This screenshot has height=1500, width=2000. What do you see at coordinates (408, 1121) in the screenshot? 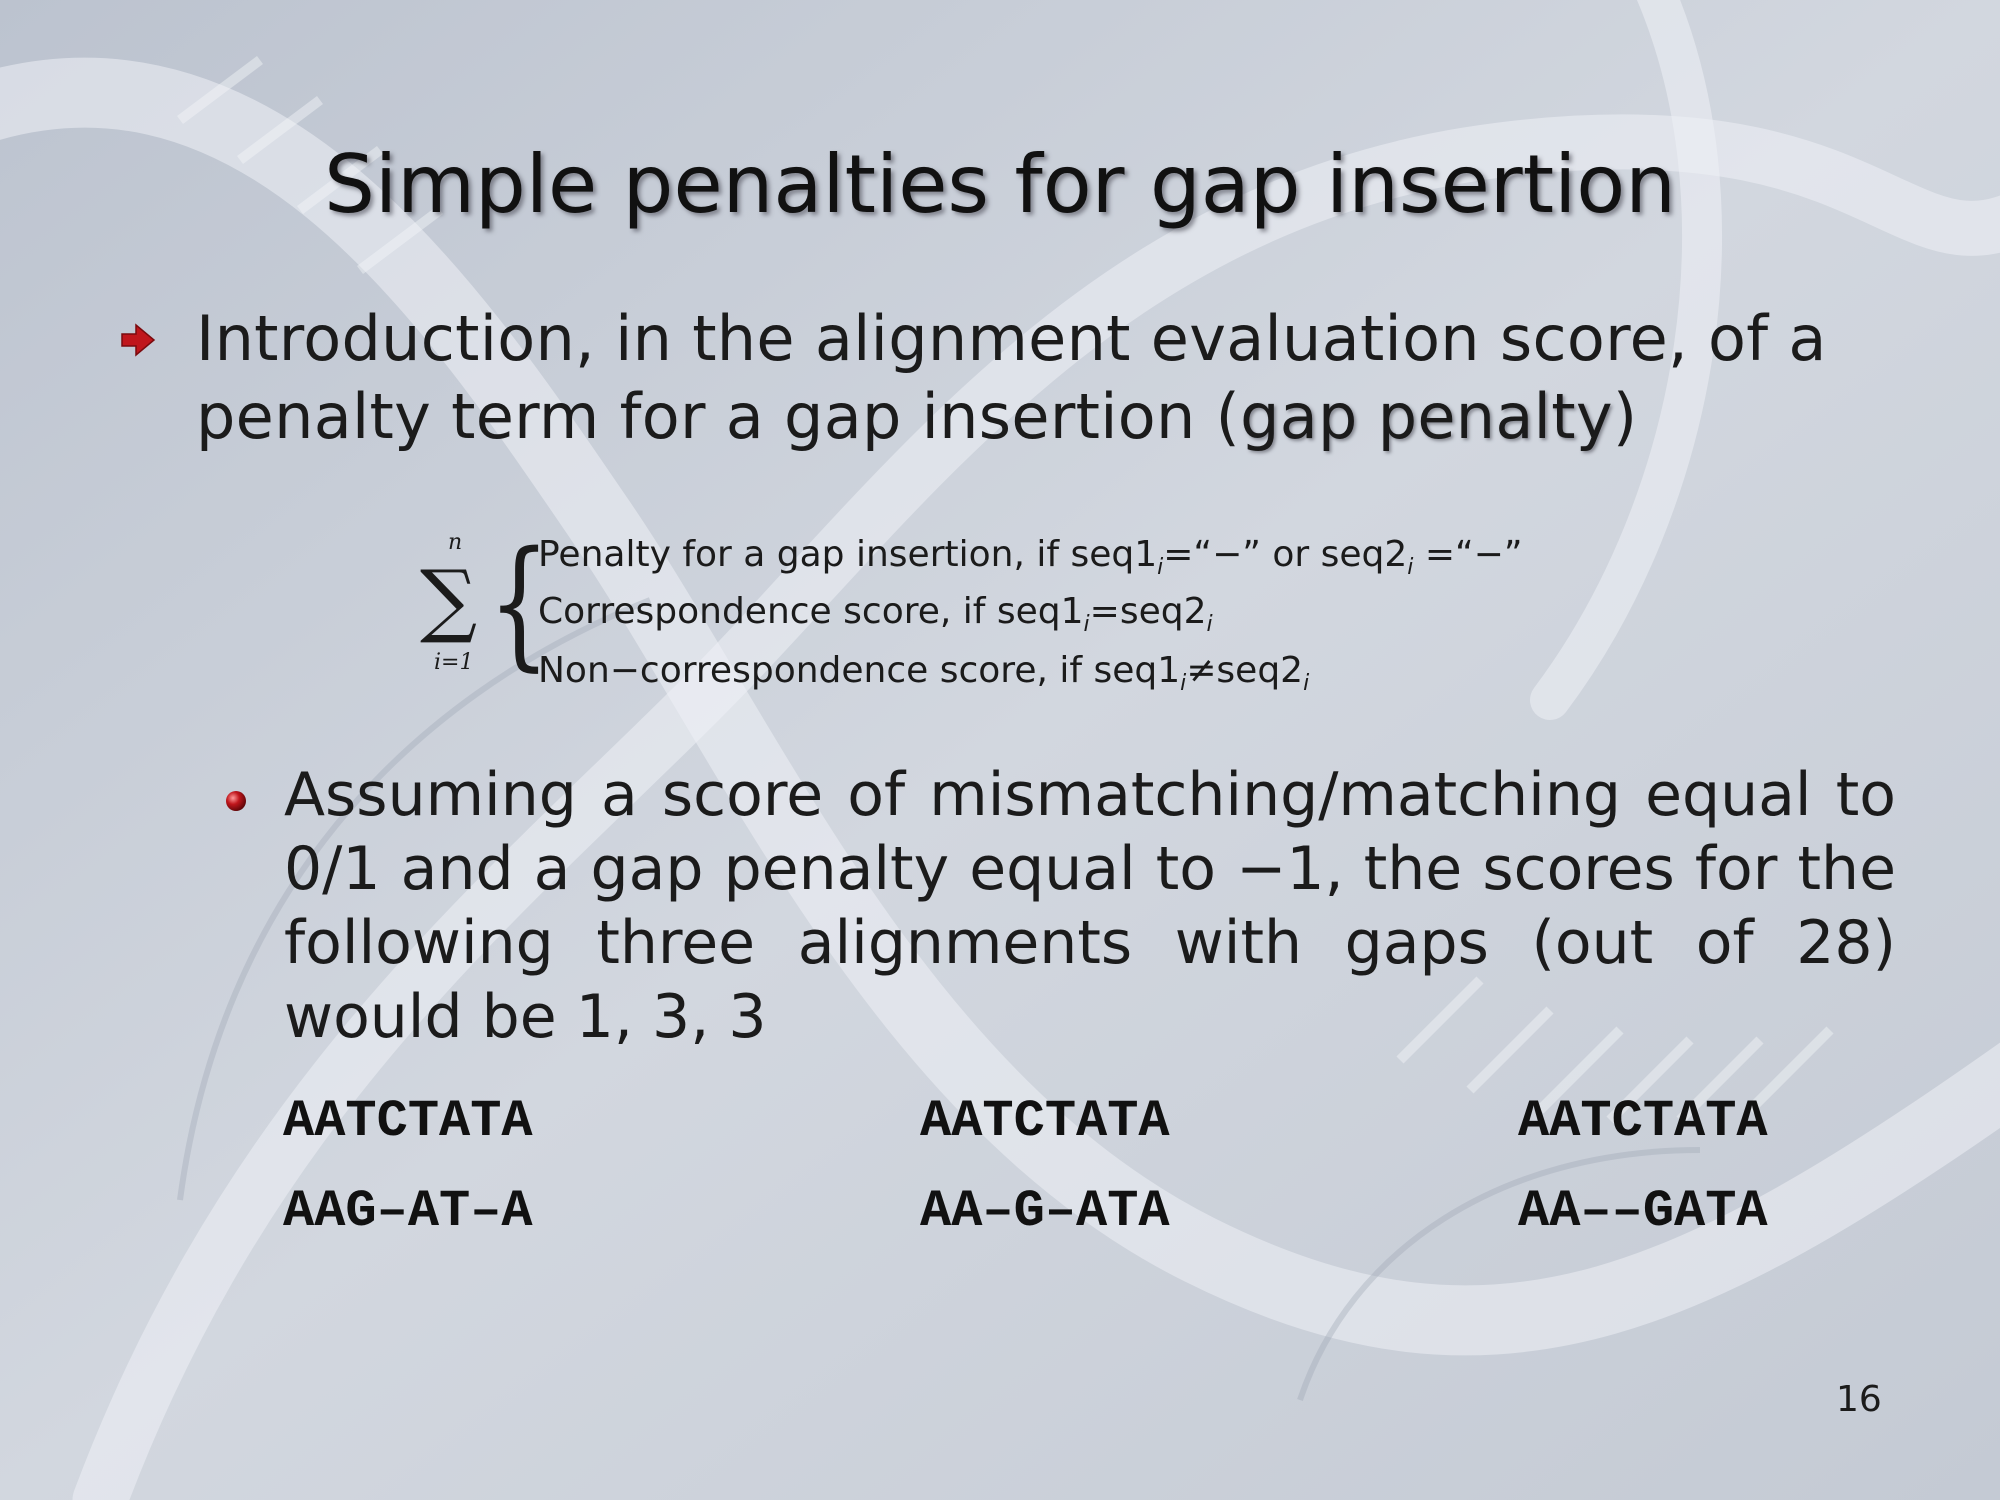
I see `alignment-1-top: AATCTATA` at bounding box center [408, 1121].